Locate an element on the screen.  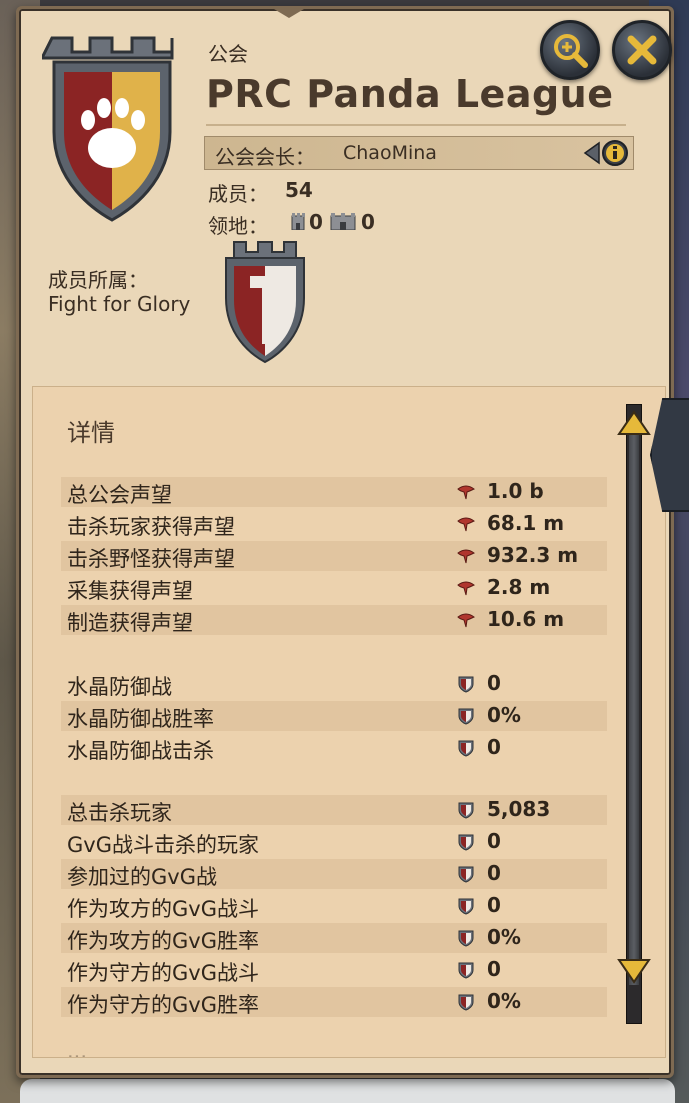
guild-leader-bar: 公会会长： ChaoMina is located at coordinates (419, 153).